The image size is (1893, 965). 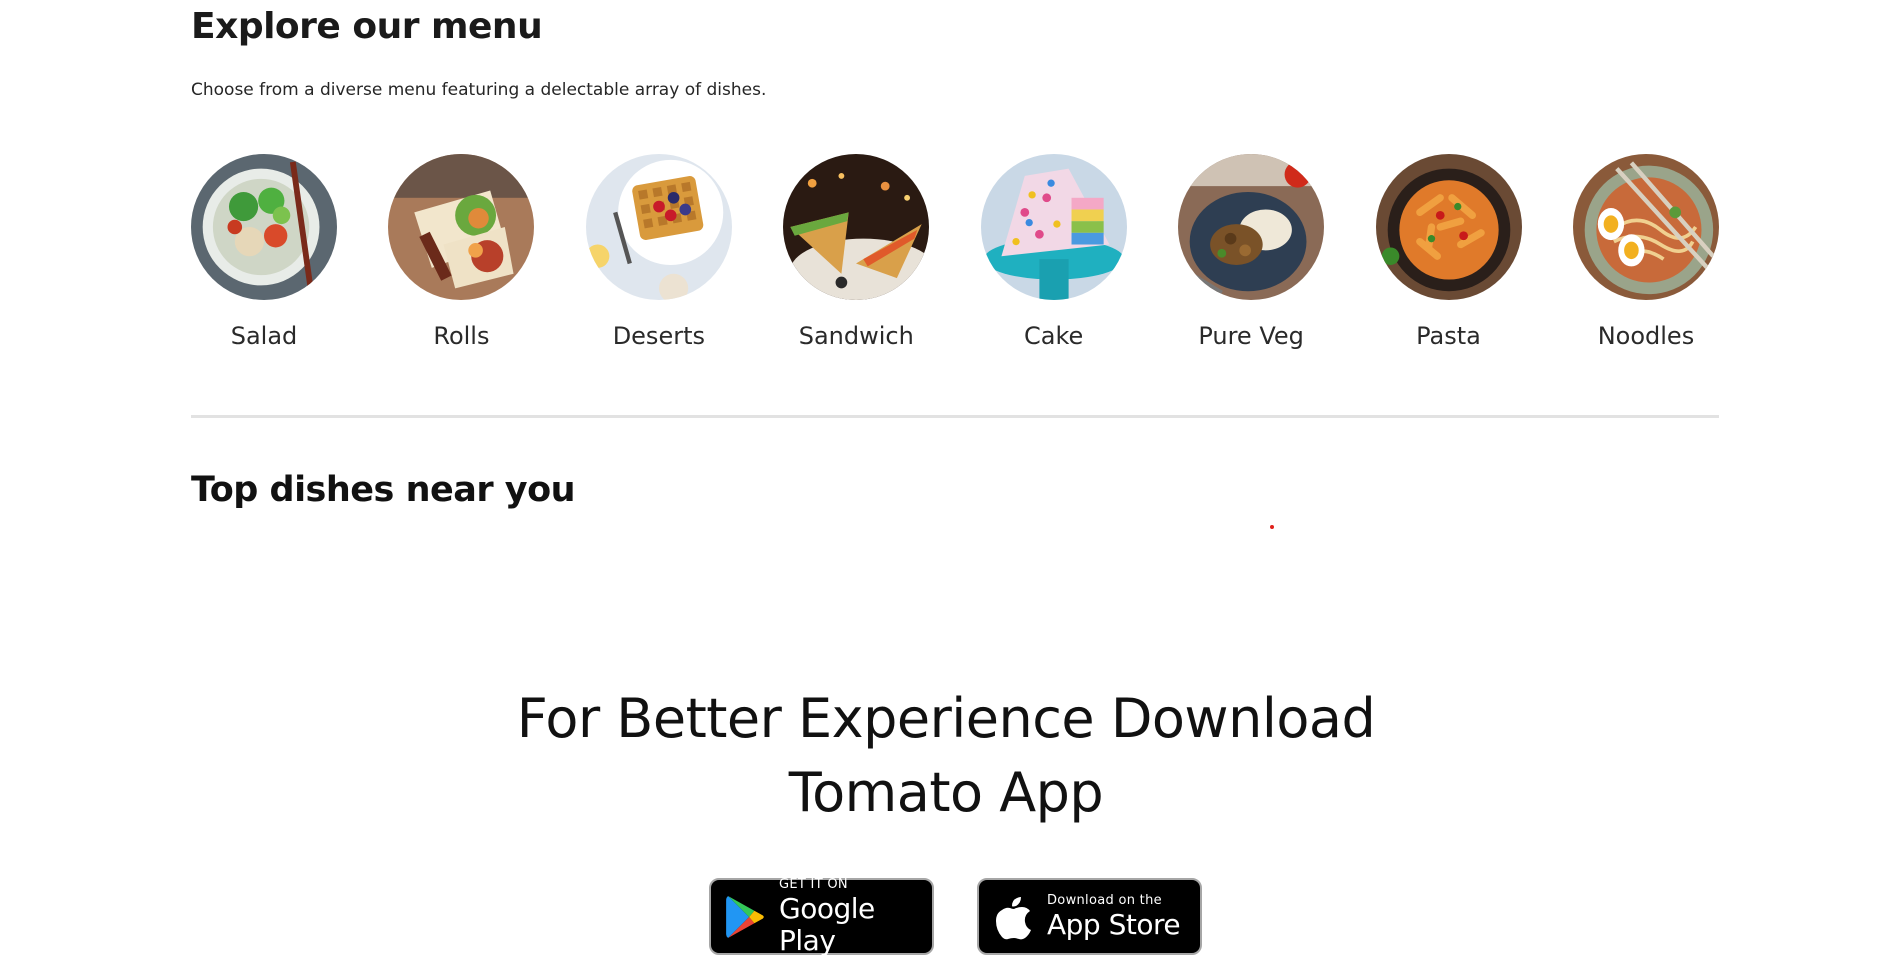 I want to click on app-store-small-text: Download on the, so click(x=1104, y=900).